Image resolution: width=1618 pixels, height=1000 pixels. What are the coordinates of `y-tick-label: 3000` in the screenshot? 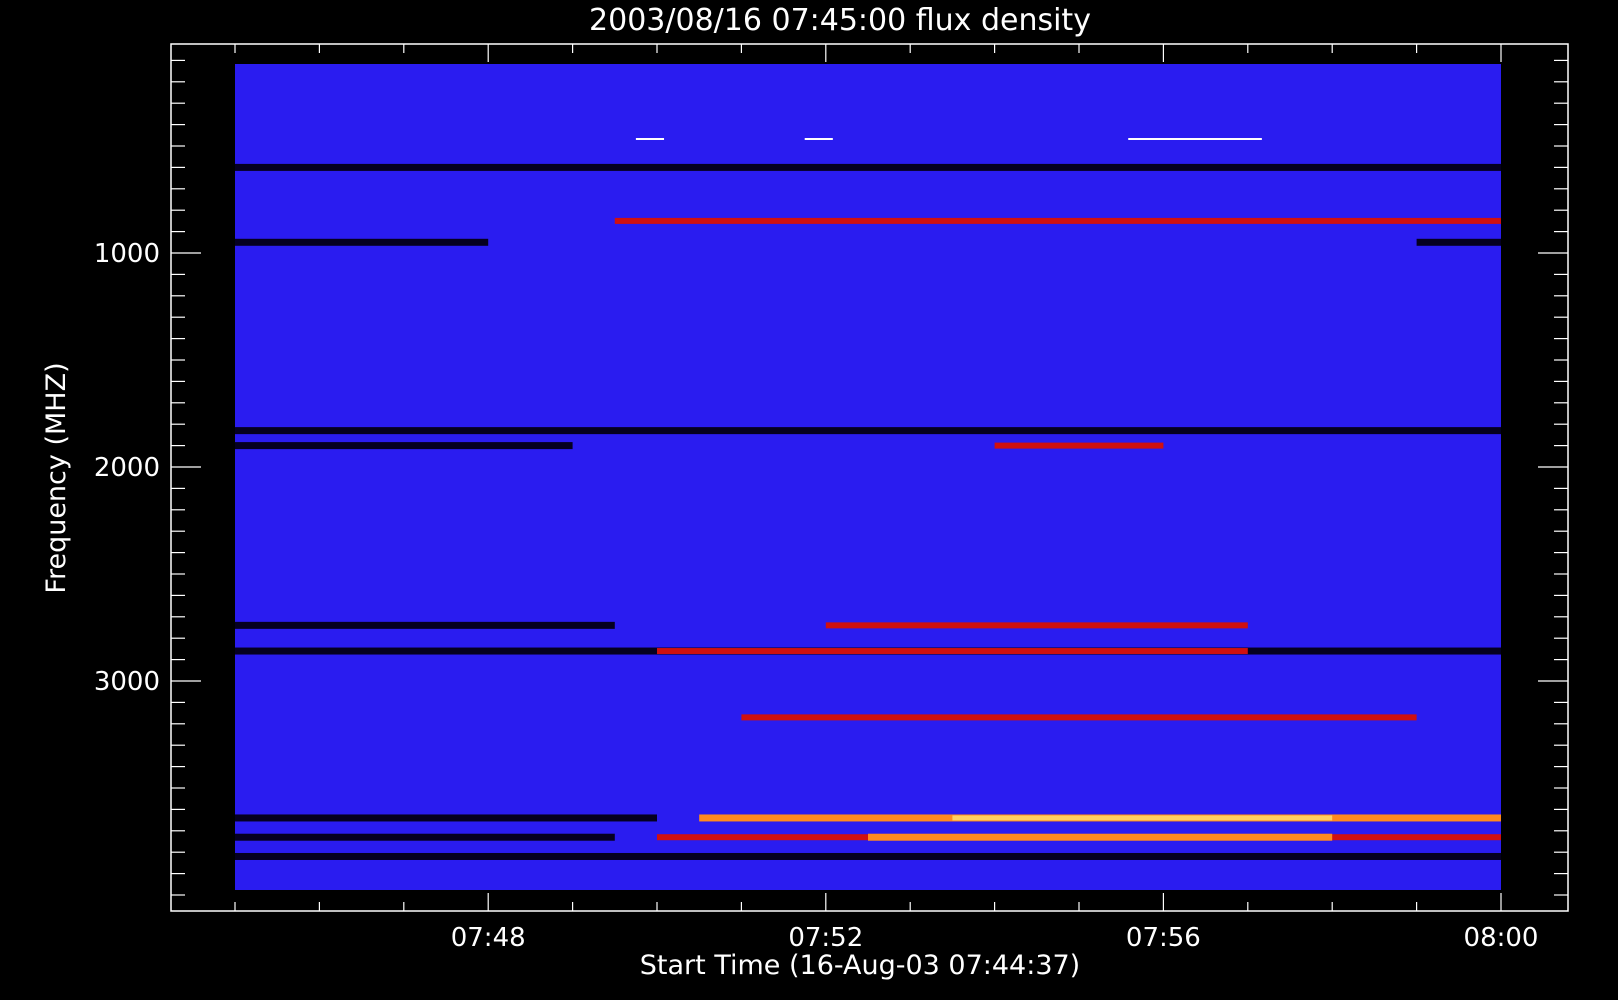 It's located at (127, 682).